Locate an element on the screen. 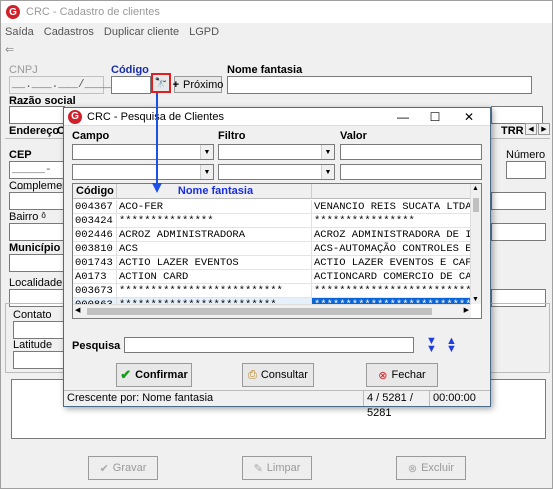 This screenshot has height=489, width=553. annotation-arrow-icon is located at coordinates (157, 143).